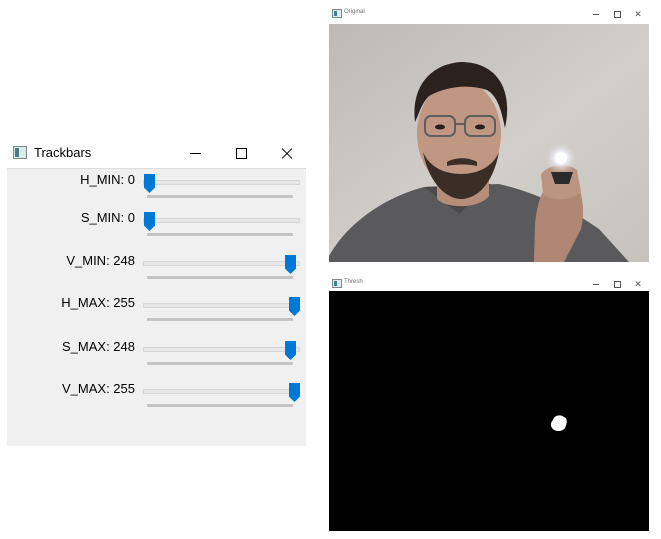 The height and width of the screenshot is (539, 661). I want to click on trackbar-label: H_MAX: 255, so click(98, 302).